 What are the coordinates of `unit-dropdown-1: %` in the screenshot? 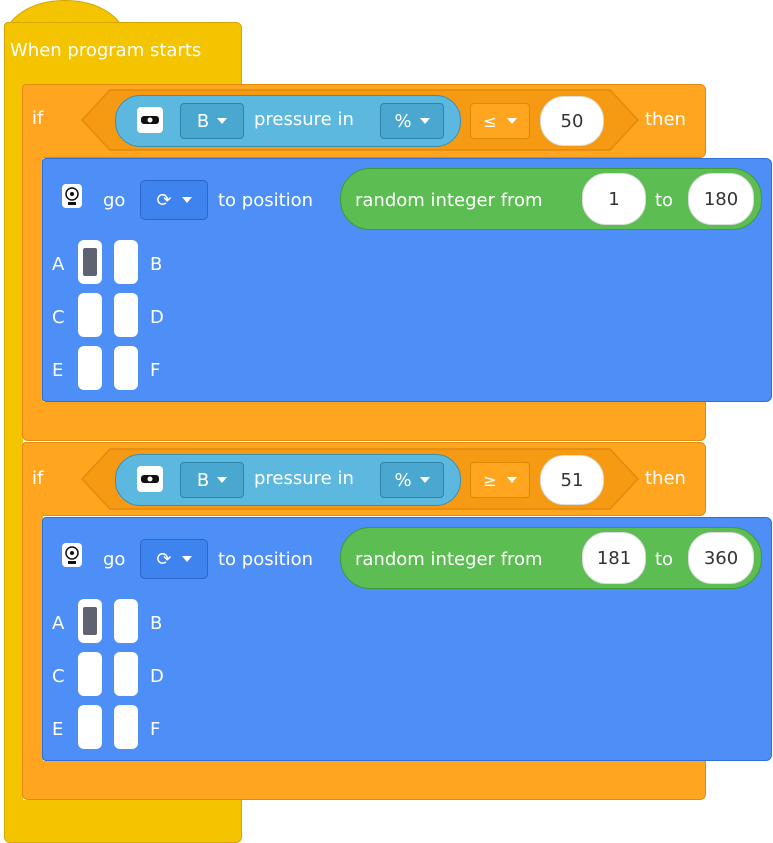 It's located at (412, 121).